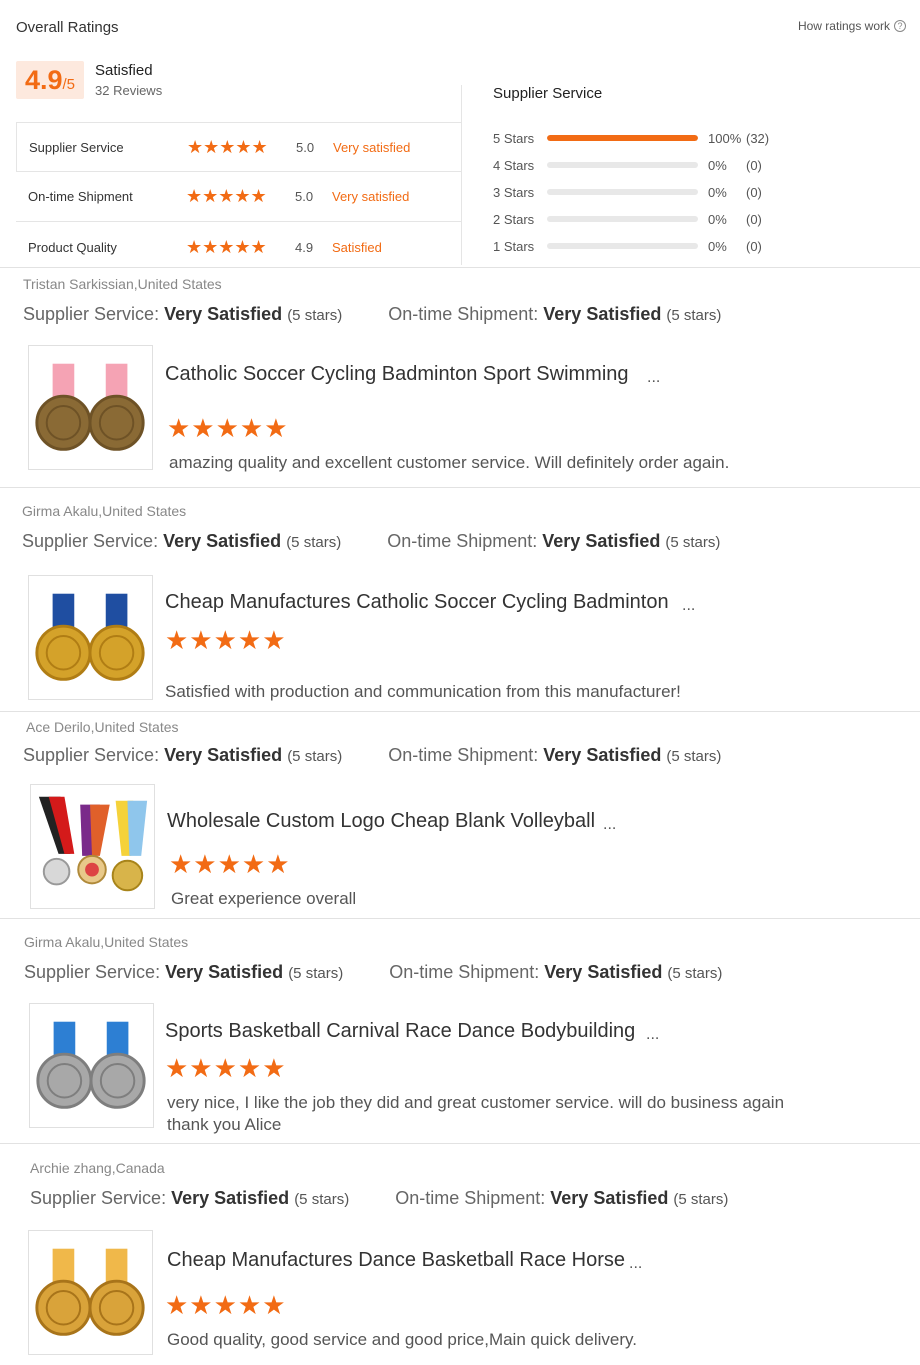  I want to click on category-name: Supplier Service, so click(76, 147).